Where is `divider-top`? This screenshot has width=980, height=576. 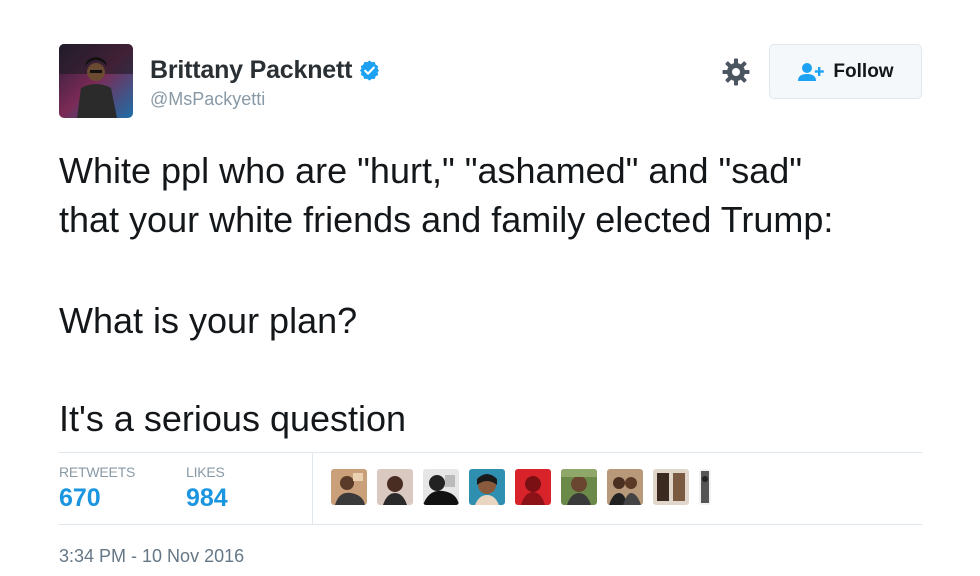
divider-top is located at coordinates (490, 452).